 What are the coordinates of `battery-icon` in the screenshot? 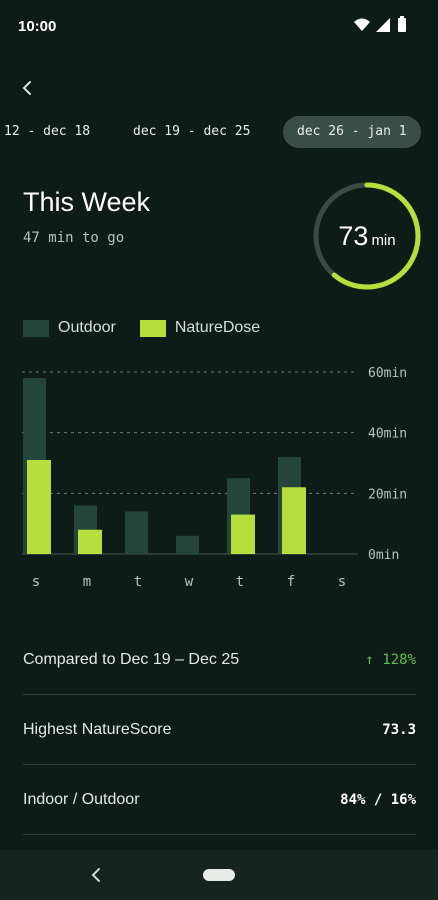 It's located at (402, 25).